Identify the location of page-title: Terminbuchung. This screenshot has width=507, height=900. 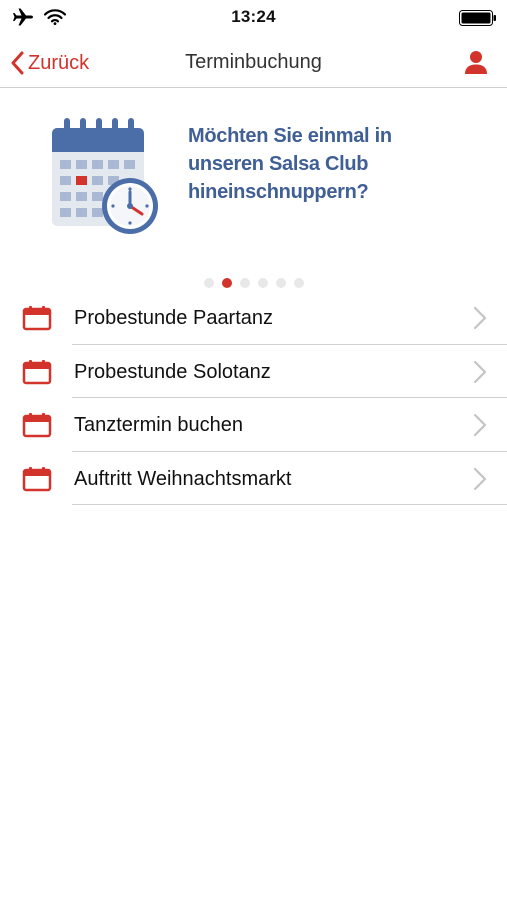
(253, 62).